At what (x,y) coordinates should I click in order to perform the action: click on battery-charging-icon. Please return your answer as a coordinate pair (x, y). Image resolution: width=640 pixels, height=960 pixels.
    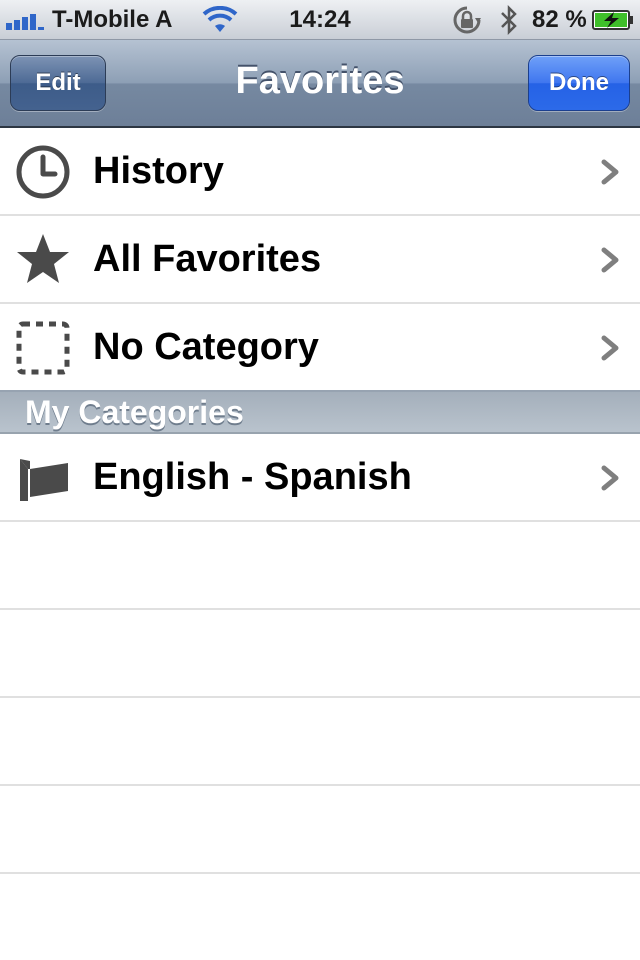
    Looking at the image, I should click on (612, 20).